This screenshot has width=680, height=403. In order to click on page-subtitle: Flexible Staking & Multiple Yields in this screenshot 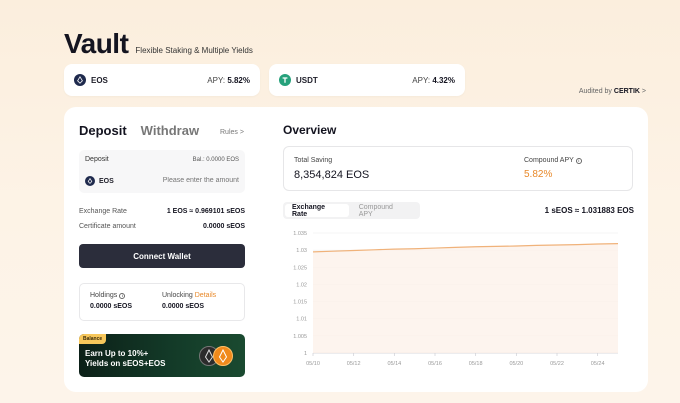, I will do `click(194, 50)`.